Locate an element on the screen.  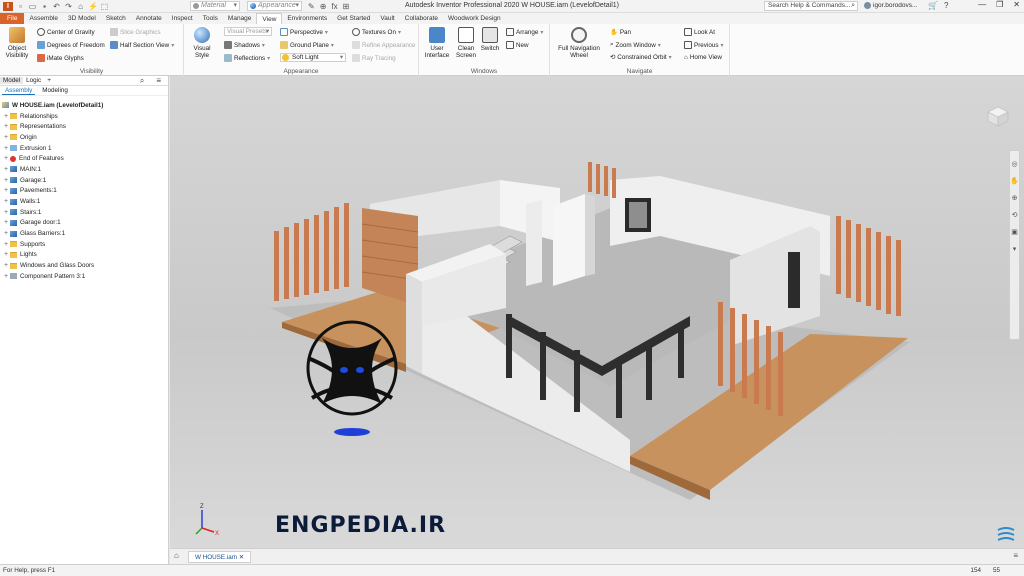
tree-item: + Garage door:1 is located at coordinates (84, 223).